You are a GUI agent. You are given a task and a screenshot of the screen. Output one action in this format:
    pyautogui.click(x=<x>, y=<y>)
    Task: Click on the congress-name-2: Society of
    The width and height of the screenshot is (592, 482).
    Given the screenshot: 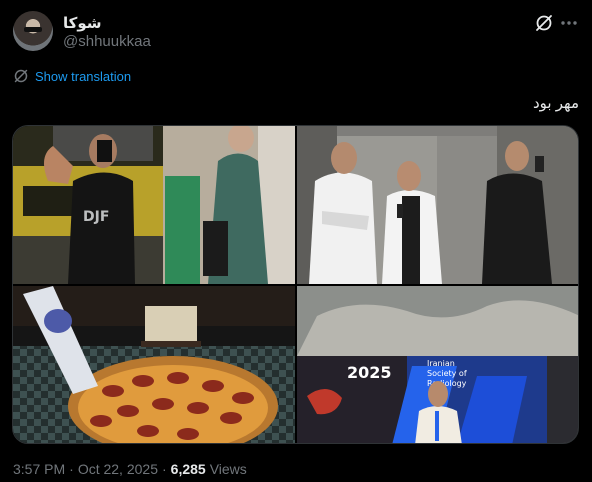 What is the action you would take?
    pyautogui.click(x=447, y=373)
    